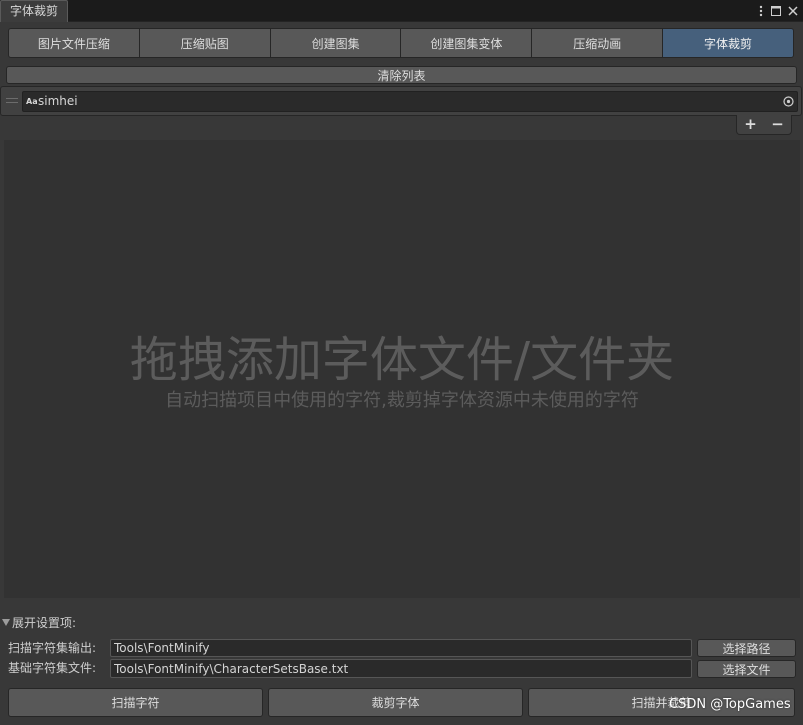 The width and height of the screenshot is (803, 725). What do you see at coordinates (204, 43) in the screenshot?
I see `tab-texture-compress: 压缩贴图` at bounding box center [204, 43].